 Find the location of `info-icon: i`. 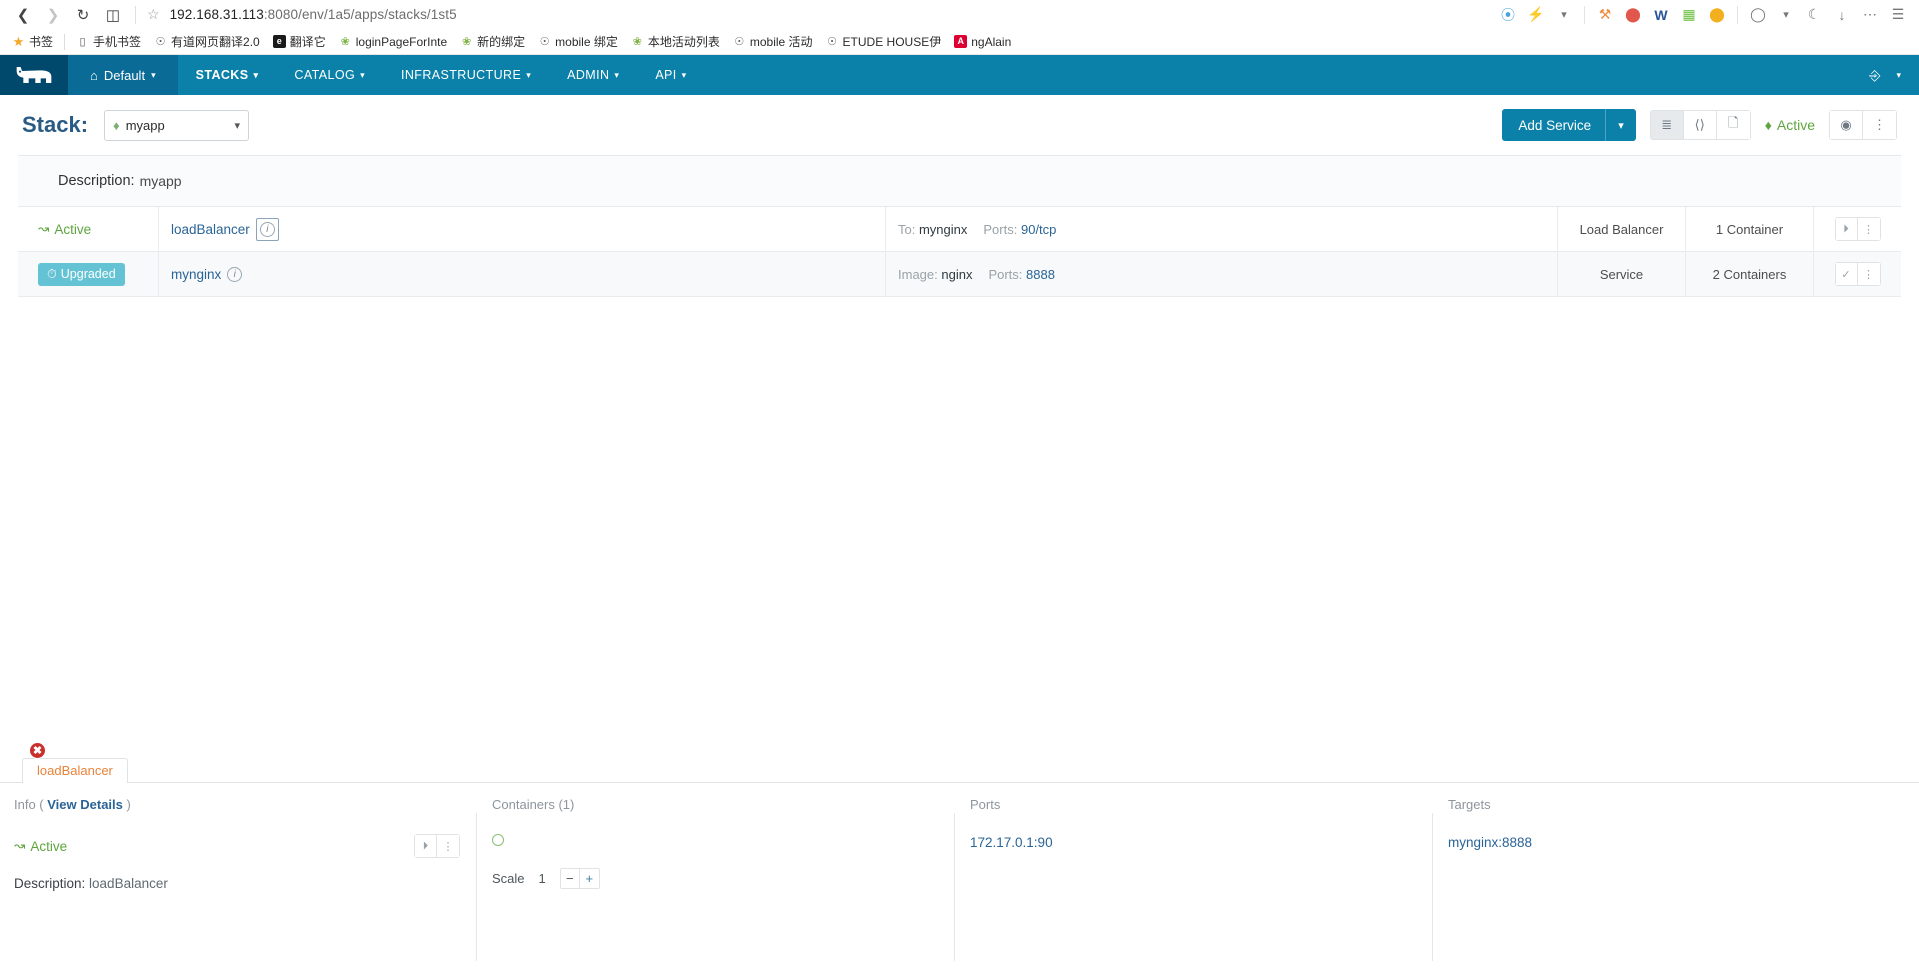

info-icon: i is located at coordinates (235, 274).